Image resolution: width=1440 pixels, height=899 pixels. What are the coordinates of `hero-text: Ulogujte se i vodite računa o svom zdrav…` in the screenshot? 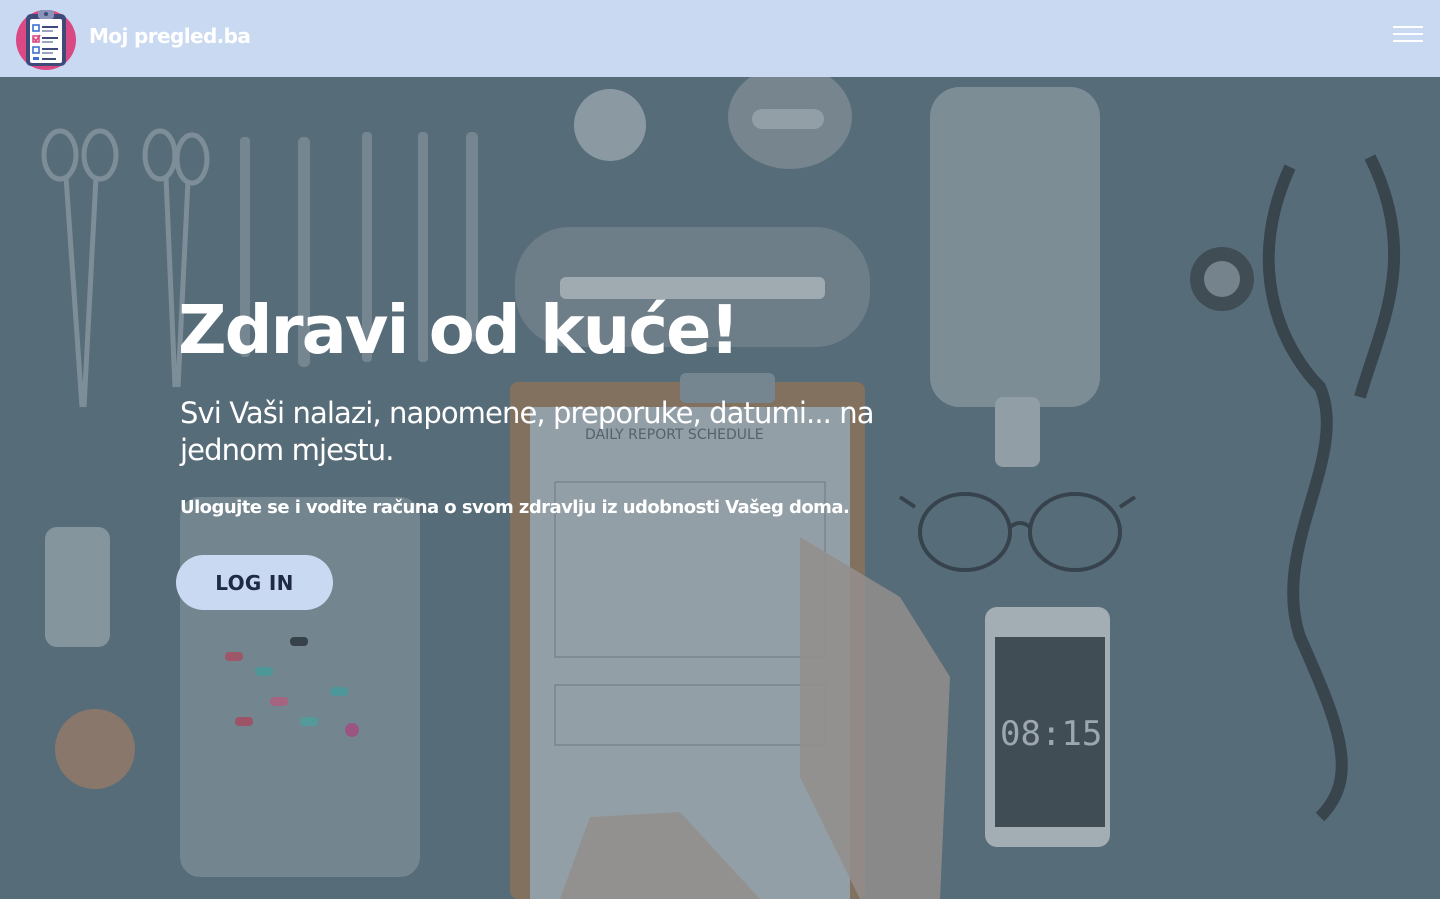 It's located at (515, 507).